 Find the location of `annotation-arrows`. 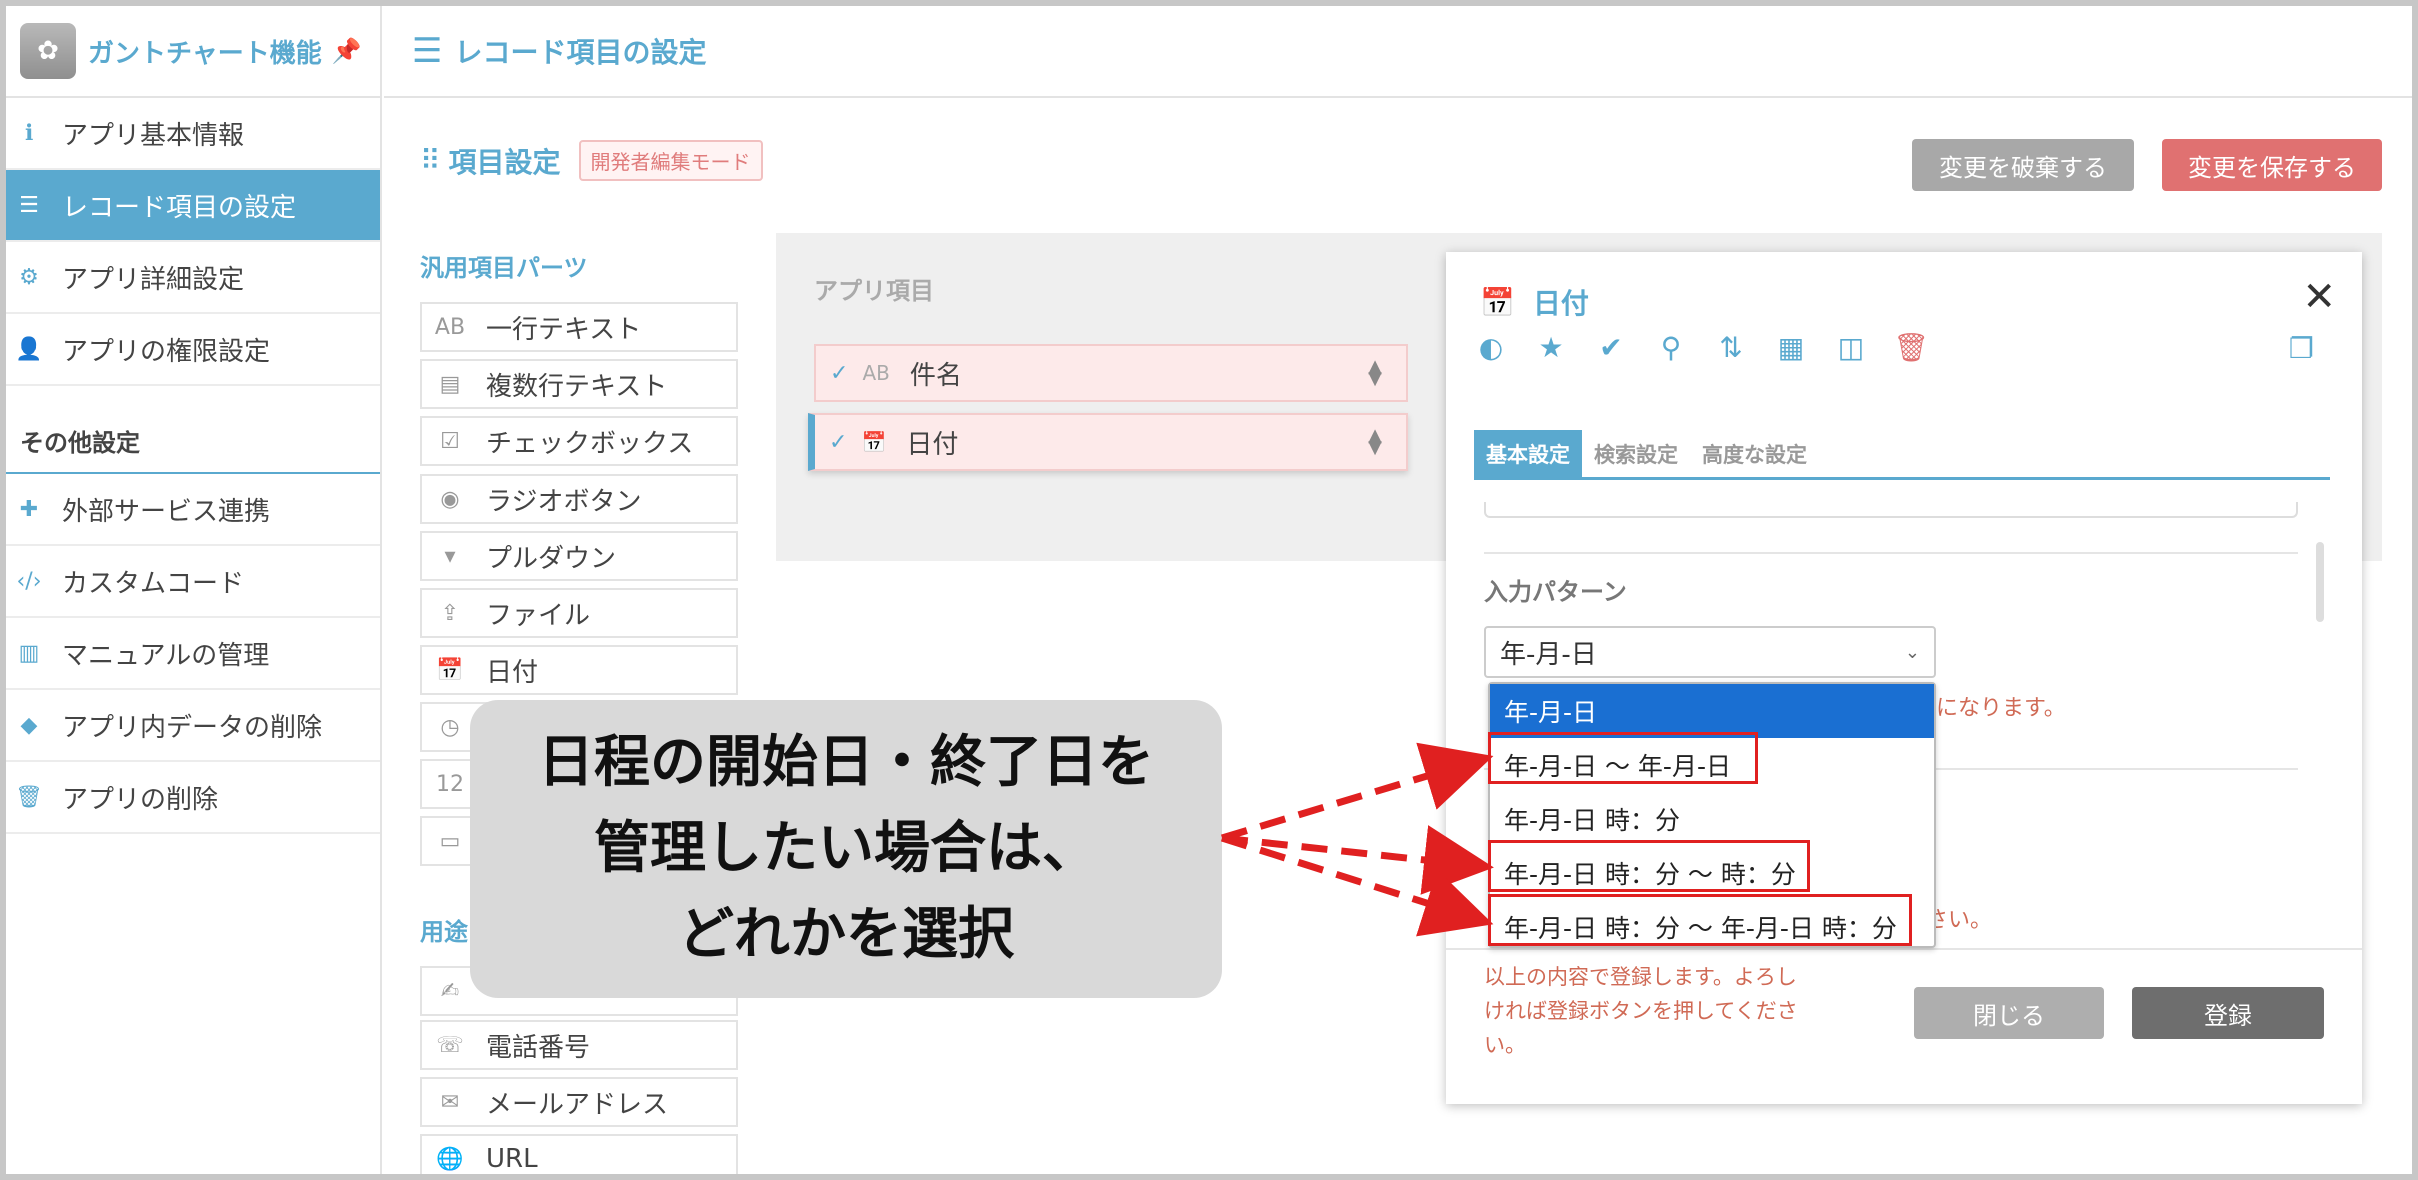

annotation-arrows is located at coordinates (1357, 839).